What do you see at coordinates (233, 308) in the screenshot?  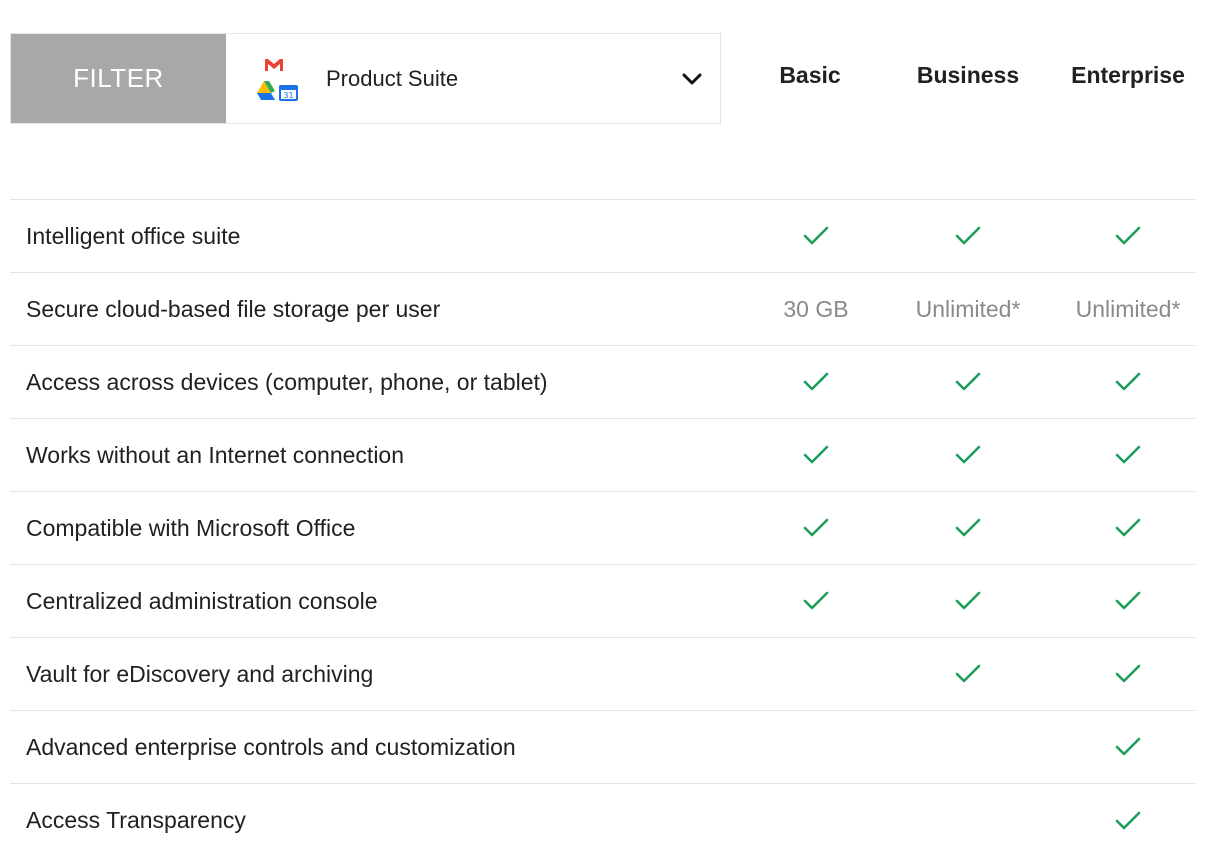 I see `feature-name: Secure cloud-based file storage per user` at bounding box center [233, 308].